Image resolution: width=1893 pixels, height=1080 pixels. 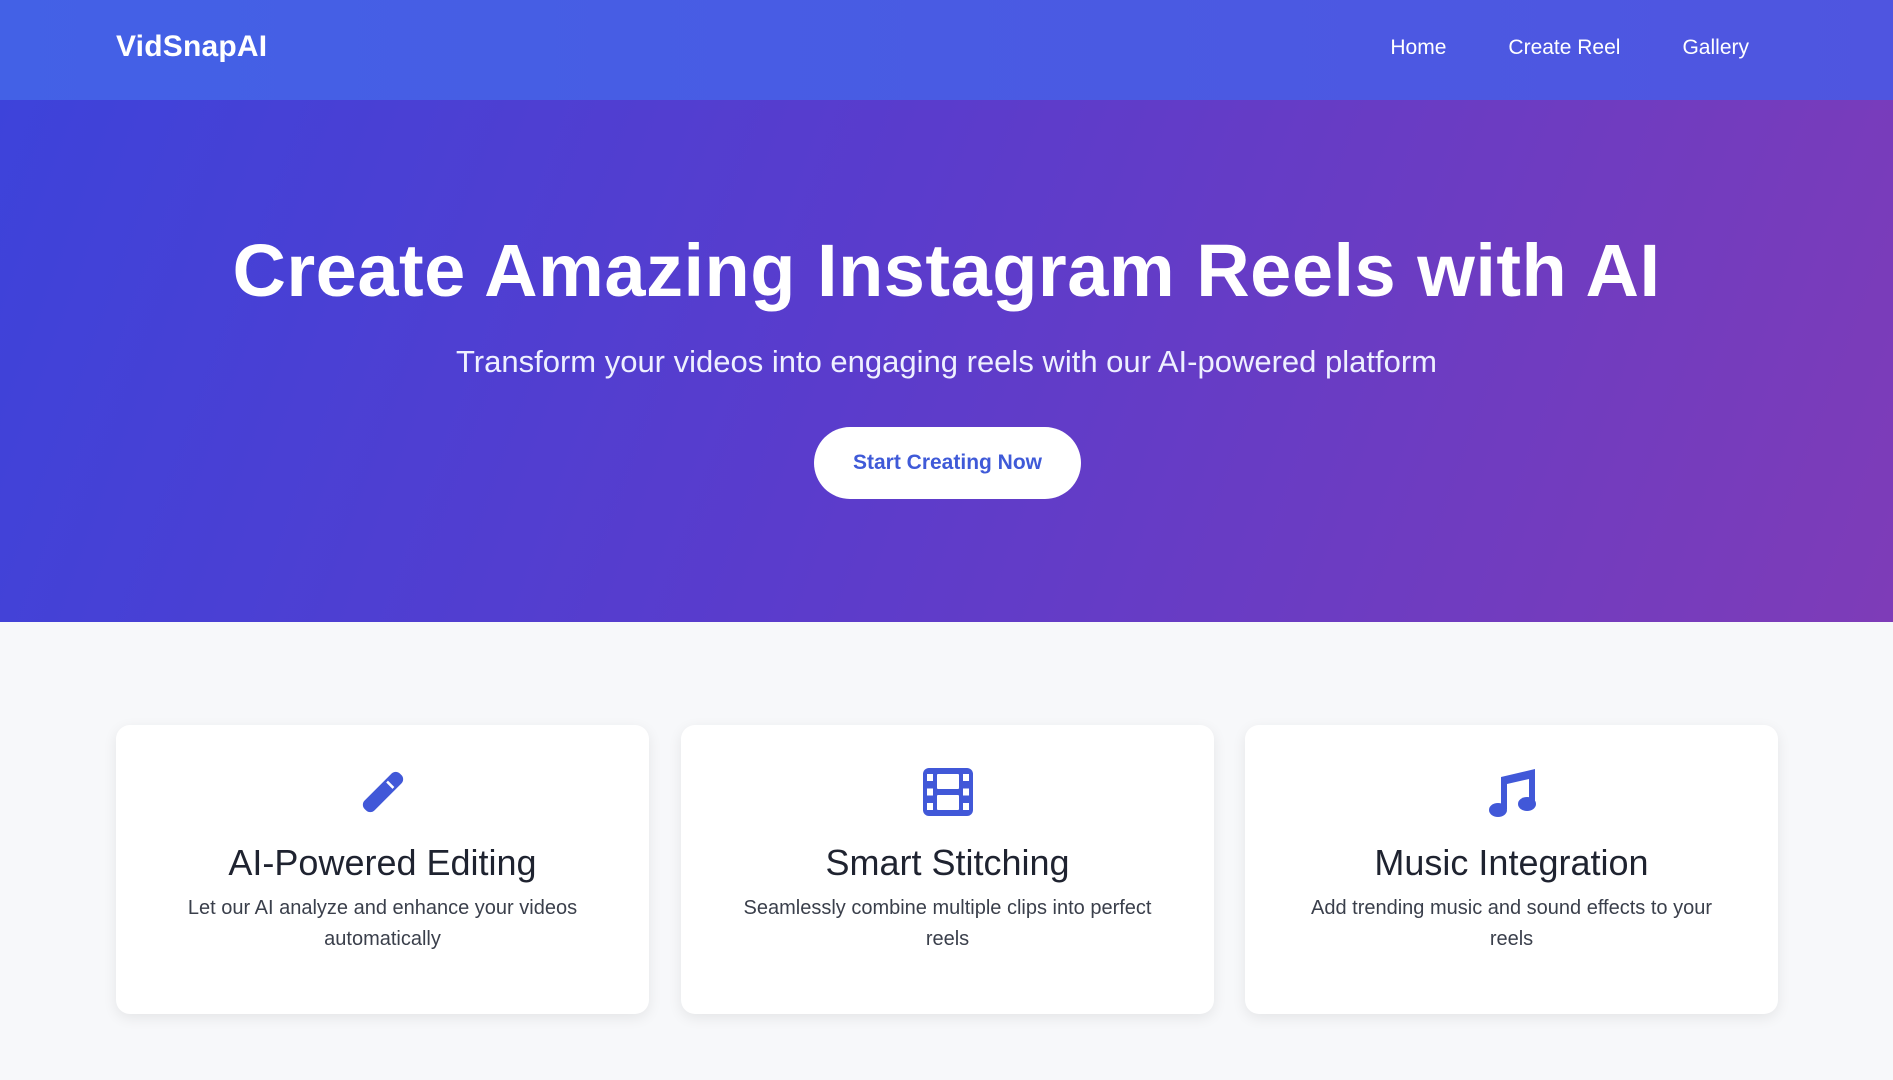 I want to click on start-creating-button: Start Creating Now, so click(x=947, y=463).